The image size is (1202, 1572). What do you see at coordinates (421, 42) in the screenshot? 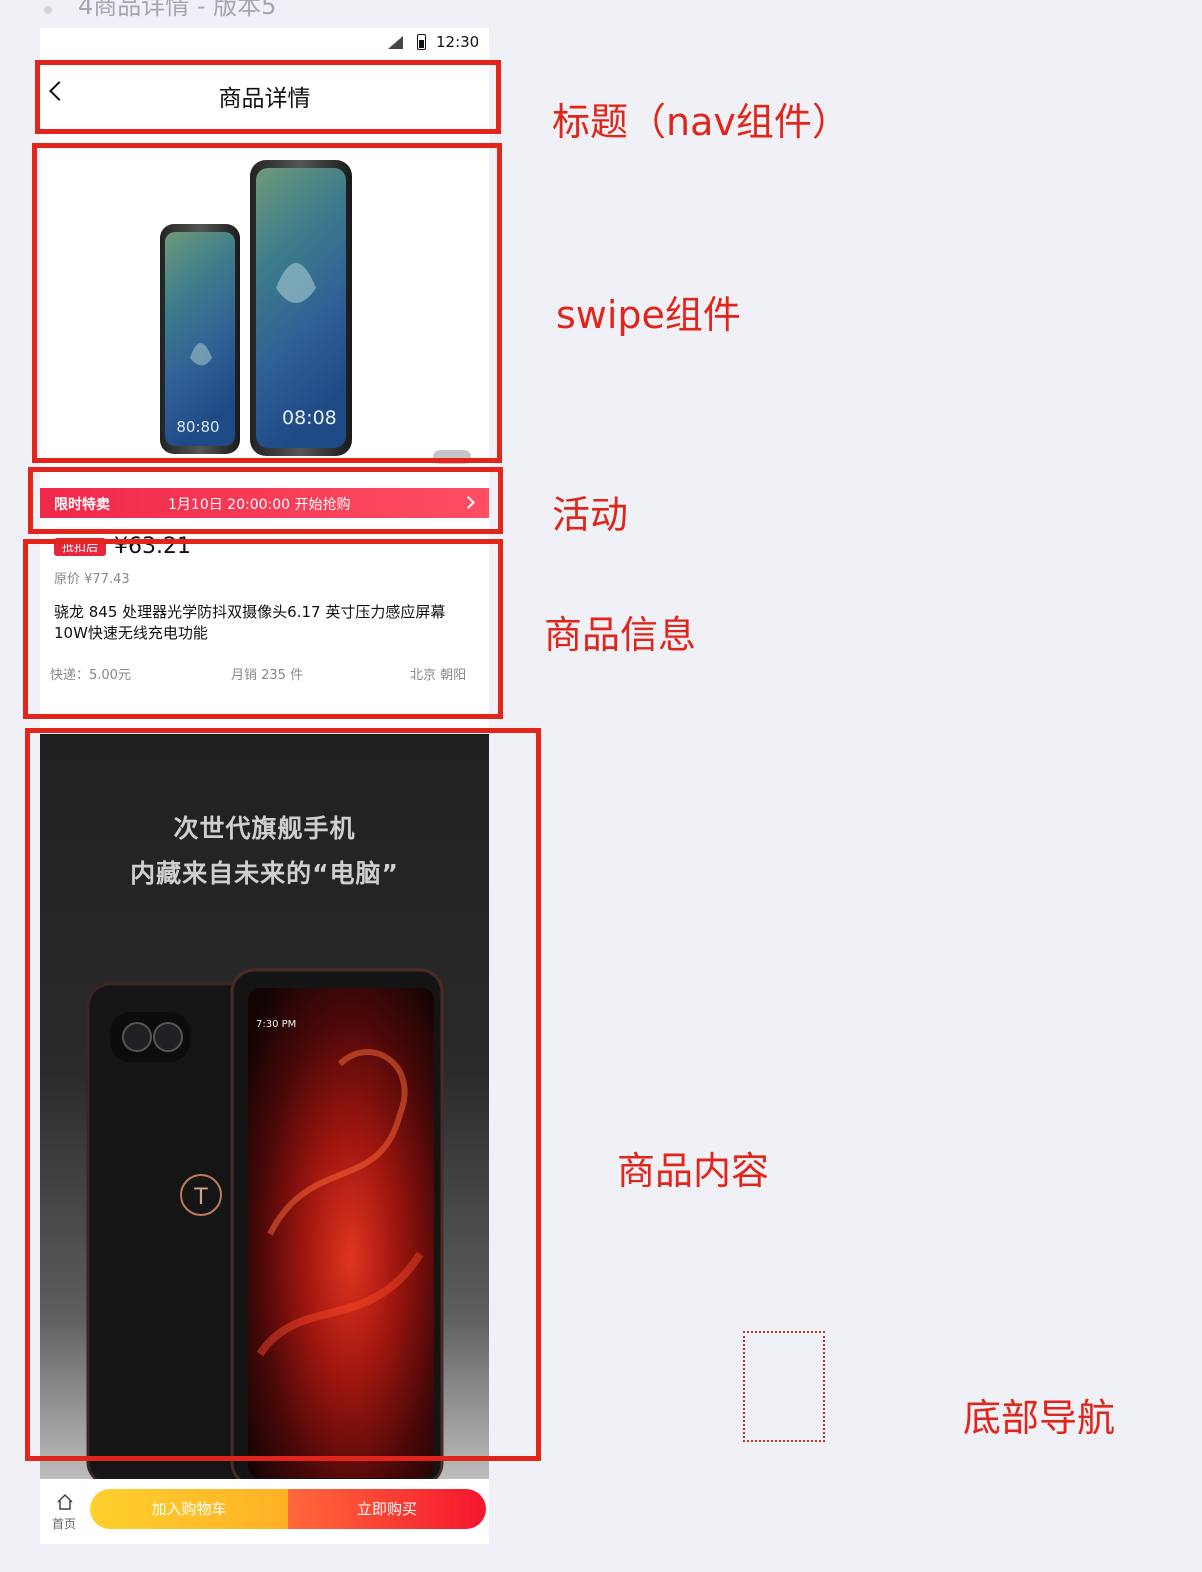
I see `battery-icon` at bounding box center [421, 42].